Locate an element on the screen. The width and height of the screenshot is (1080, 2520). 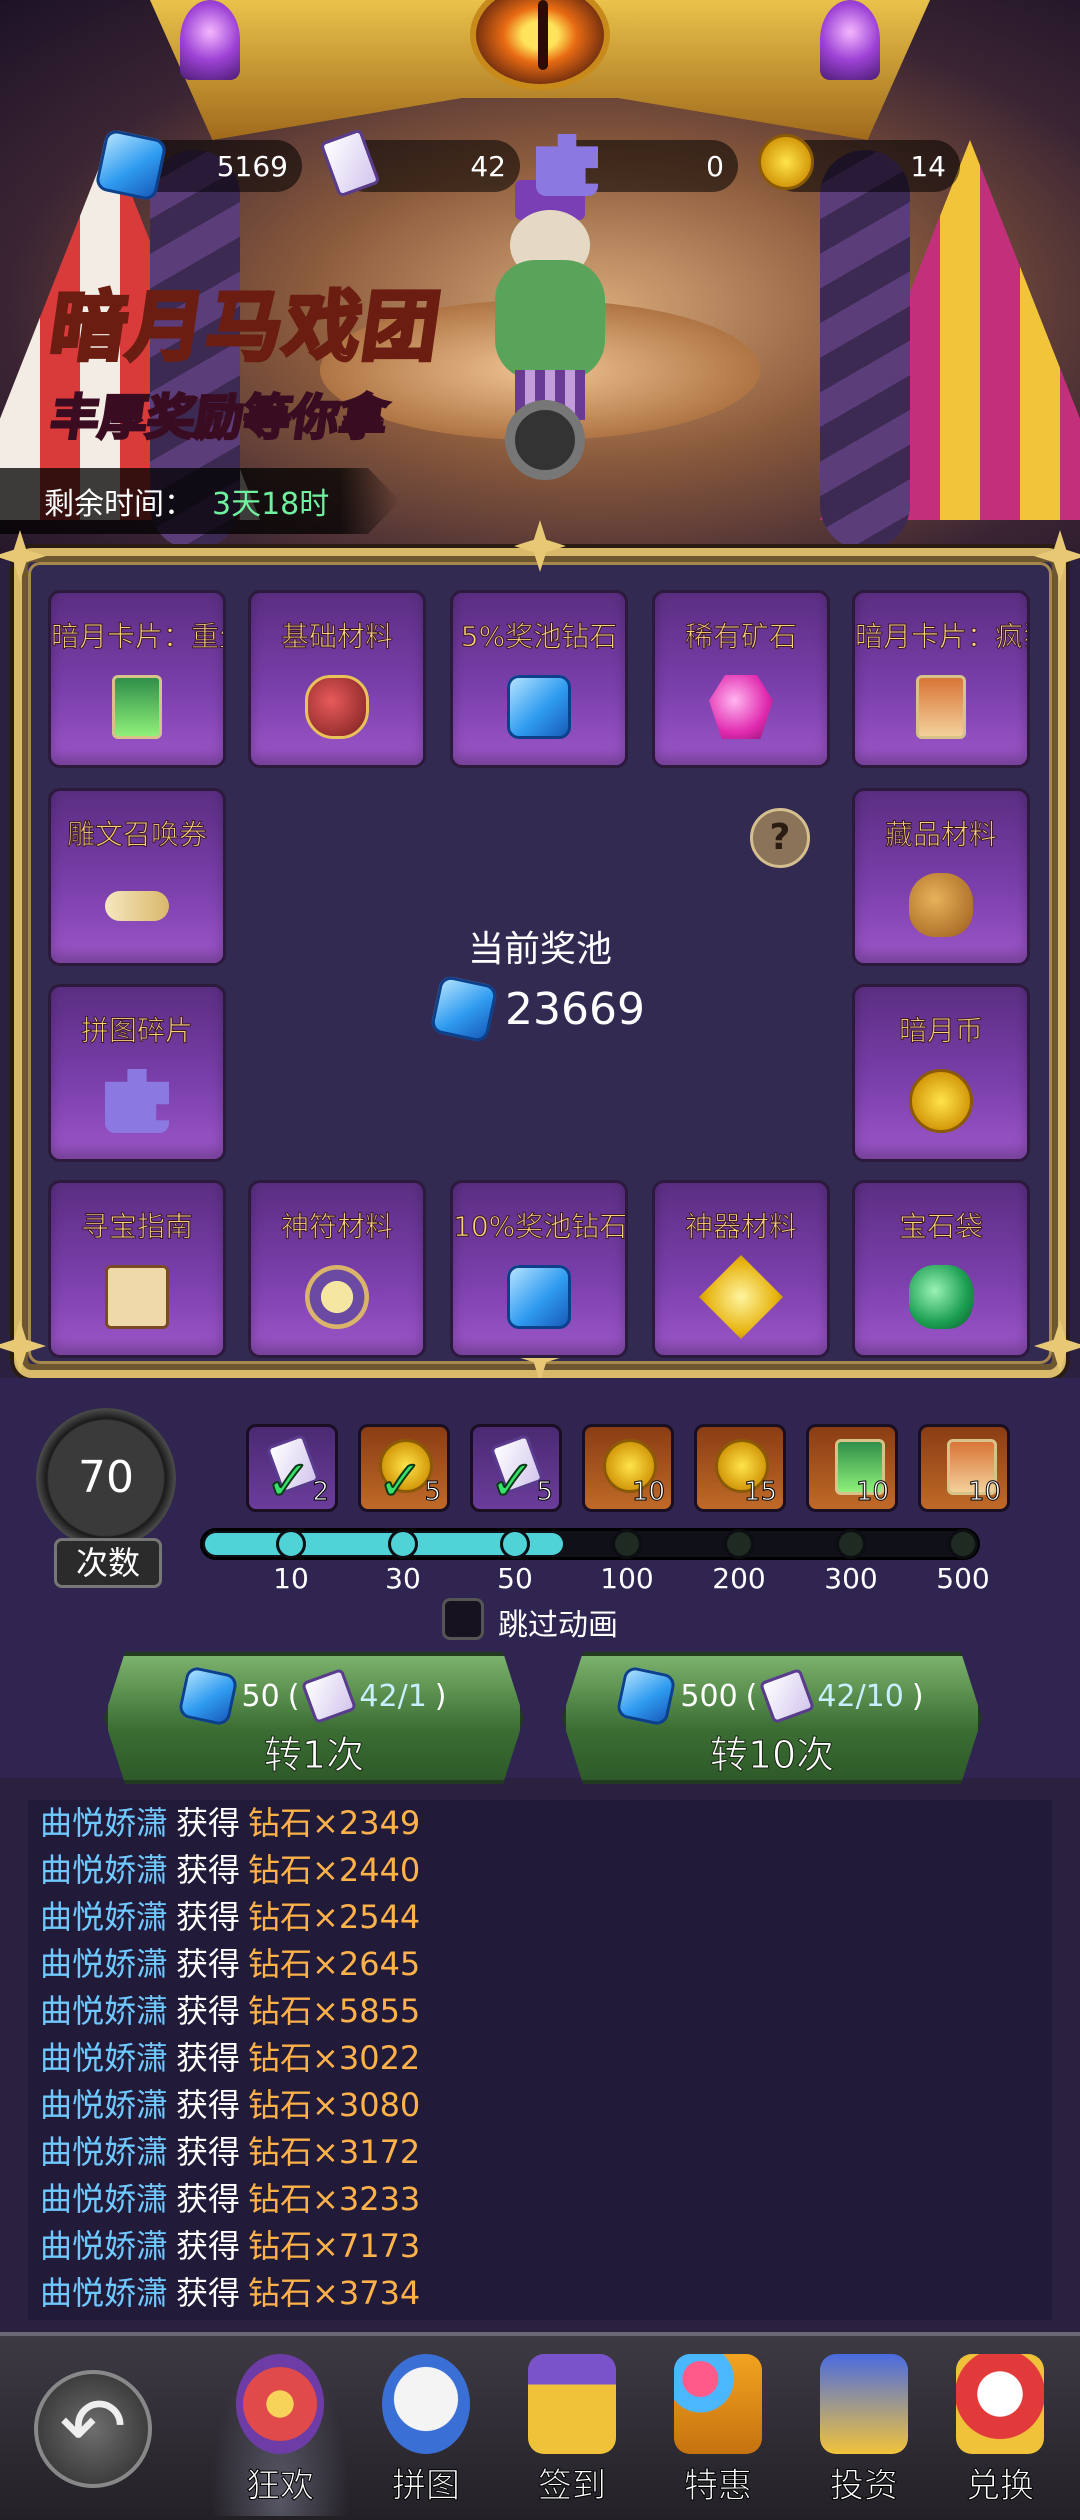
purple-torch-icon is located at coordinates (210, 40).